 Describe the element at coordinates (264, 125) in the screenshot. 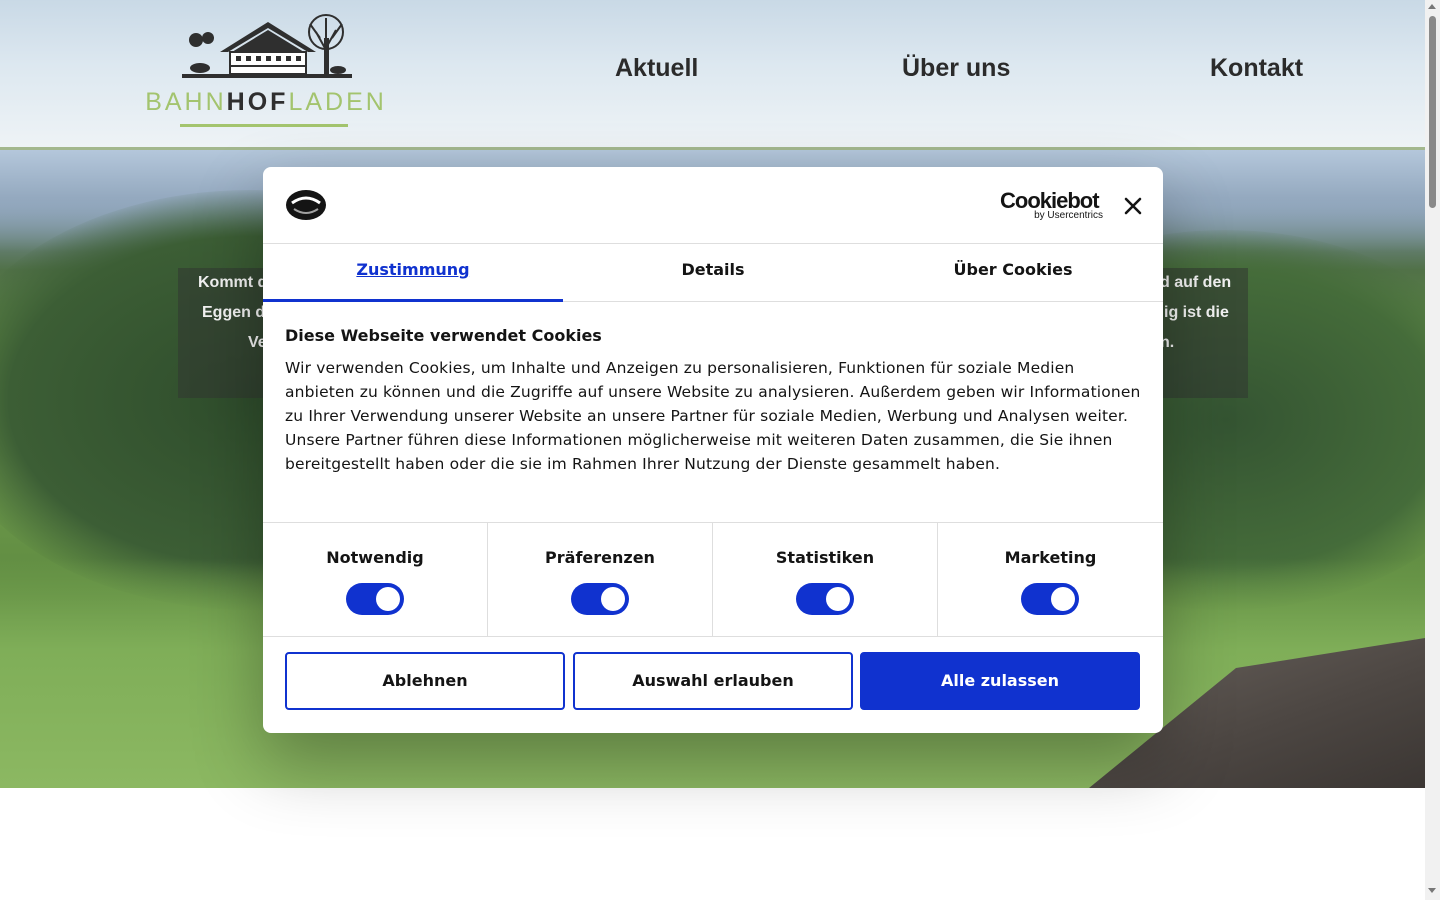

I see `logo-underline` at that location.